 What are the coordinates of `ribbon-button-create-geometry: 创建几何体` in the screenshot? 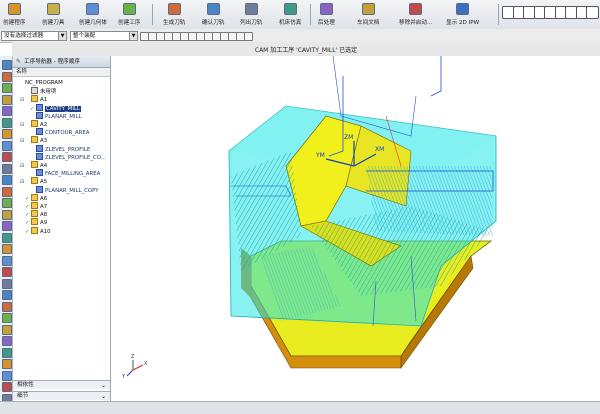 It's located at (93, 14).